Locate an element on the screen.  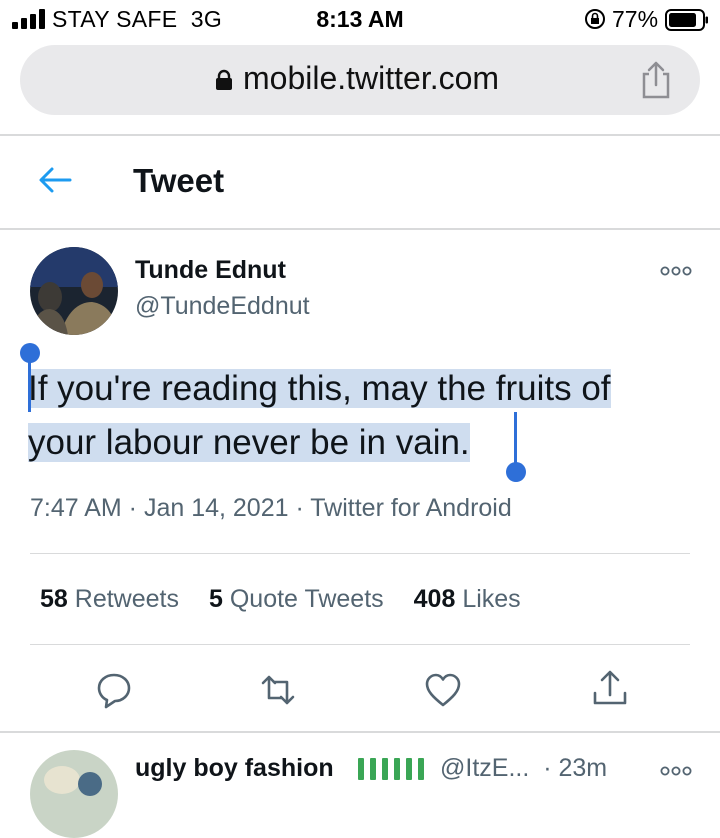
selection-start-caret is located at coordinates (29, 386).